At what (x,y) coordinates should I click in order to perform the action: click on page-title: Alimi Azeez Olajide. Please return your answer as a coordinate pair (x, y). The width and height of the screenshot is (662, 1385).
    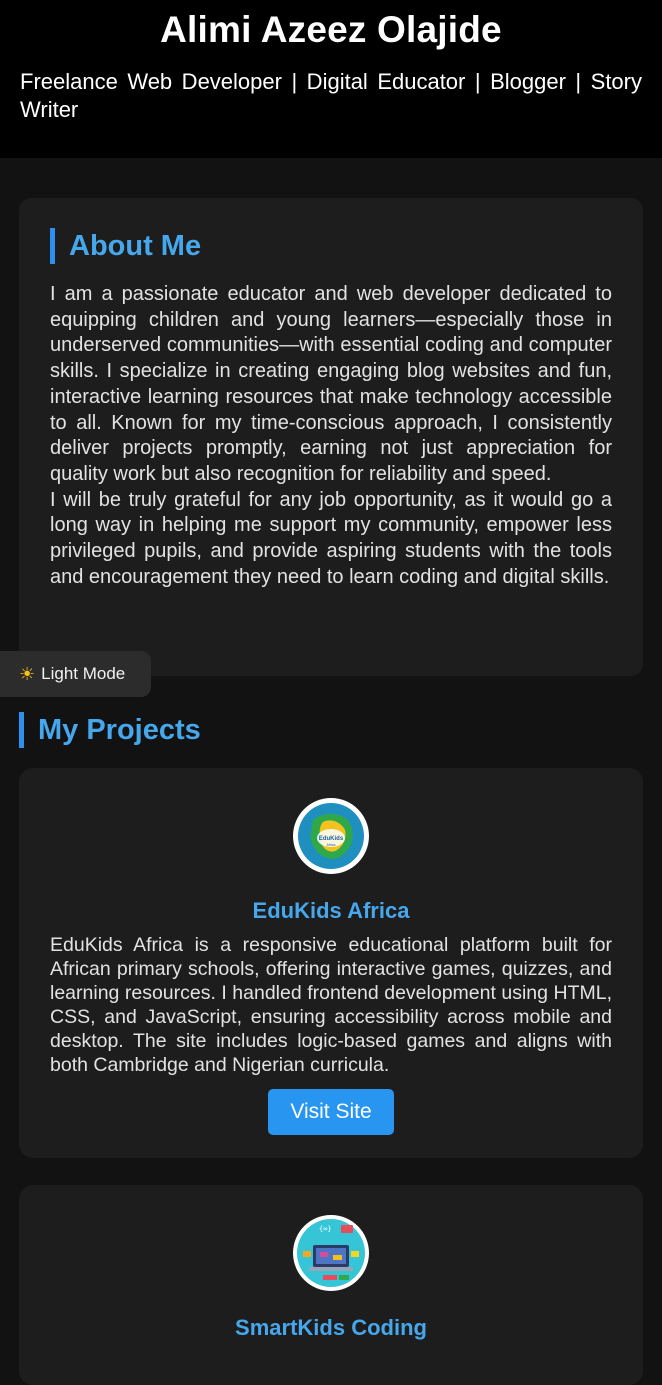
    Looking at the image, I should click on (331, 29).